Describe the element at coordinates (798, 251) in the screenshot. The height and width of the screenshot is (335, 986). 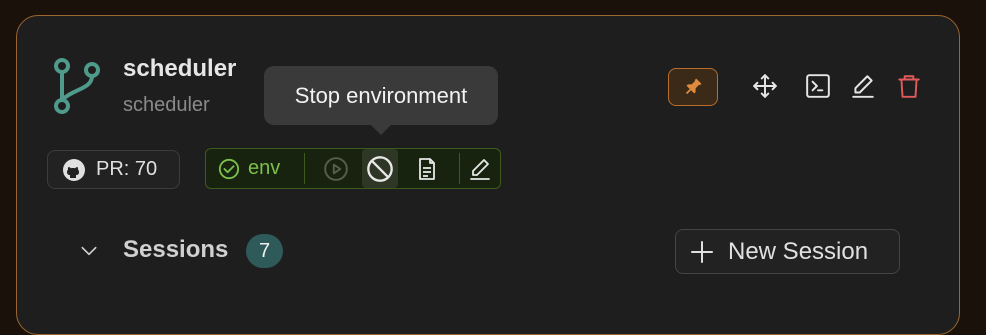
I see `new-session-label: New Session` at that location.